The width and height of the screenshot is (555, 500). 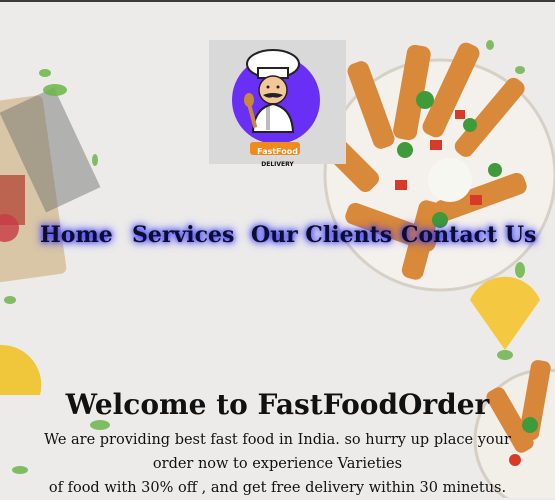 I want to click on logo-text-delivery: DELIVERY, so click(x=277, y=164).